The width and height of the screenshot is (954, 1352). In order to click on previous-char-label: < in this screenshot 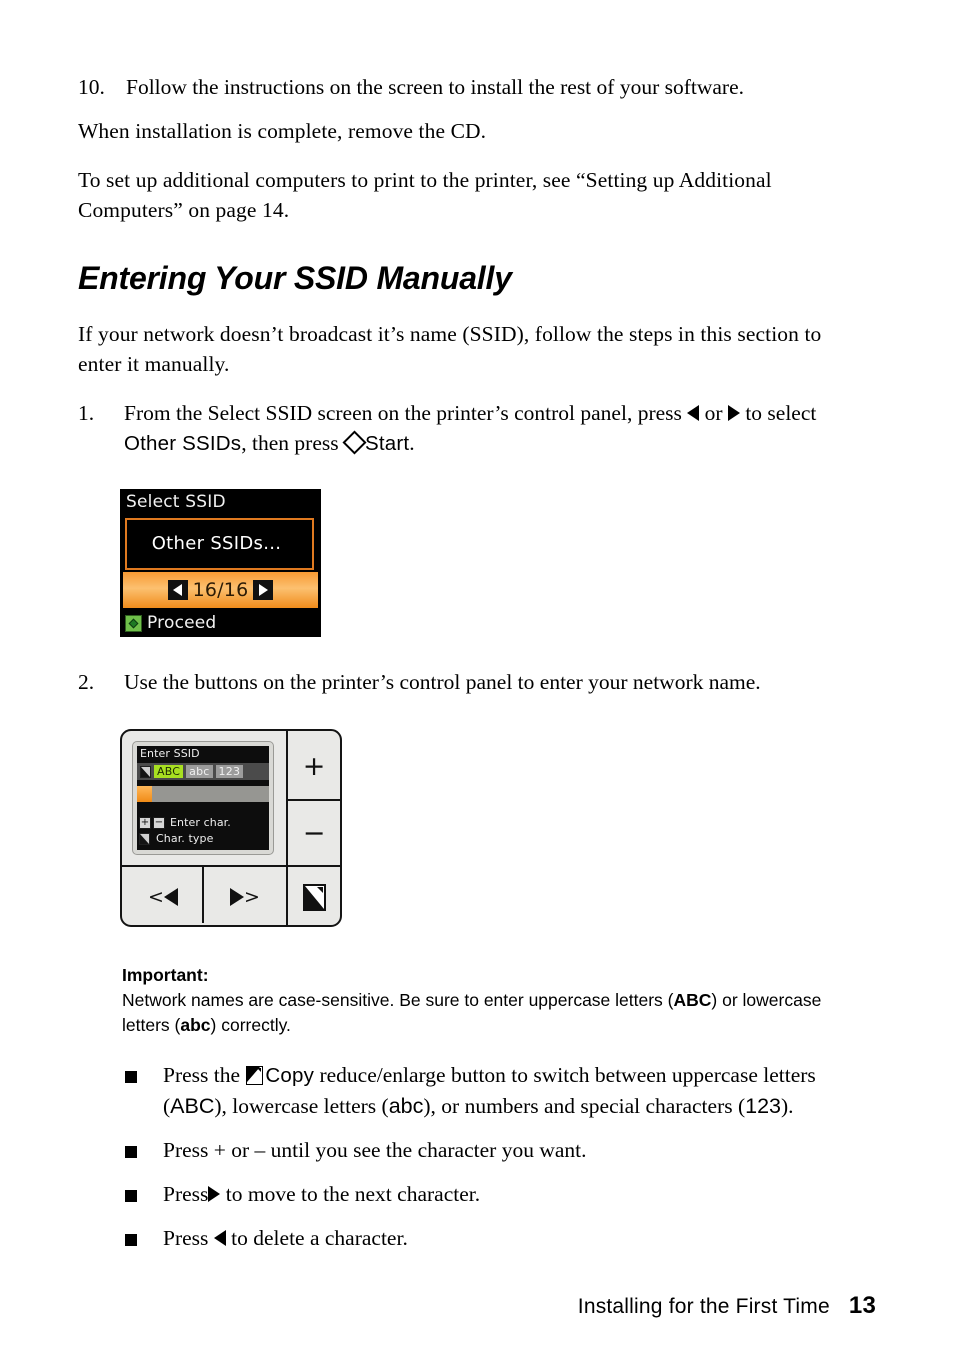, I will do `click(163, 897)`.